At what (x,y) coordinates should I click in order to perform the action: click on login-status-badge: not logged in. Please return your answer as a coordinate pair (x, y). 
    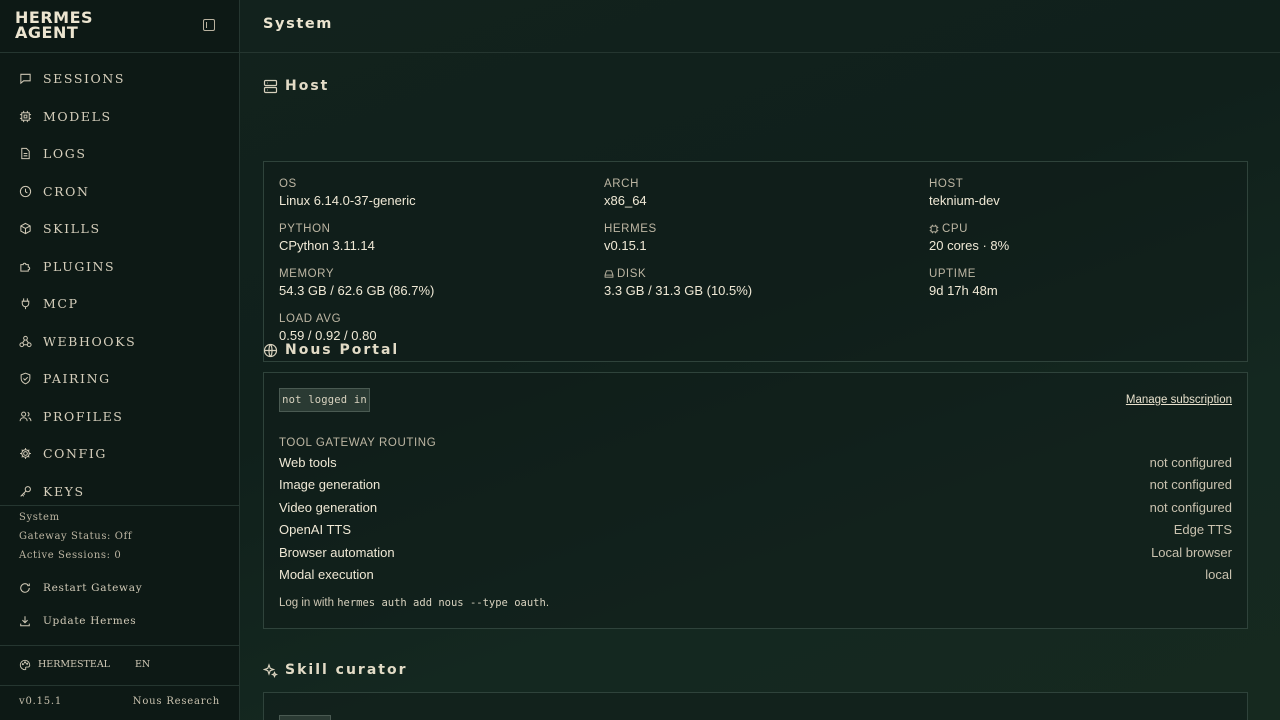
    Looking at the image, I should click on (324, 400).